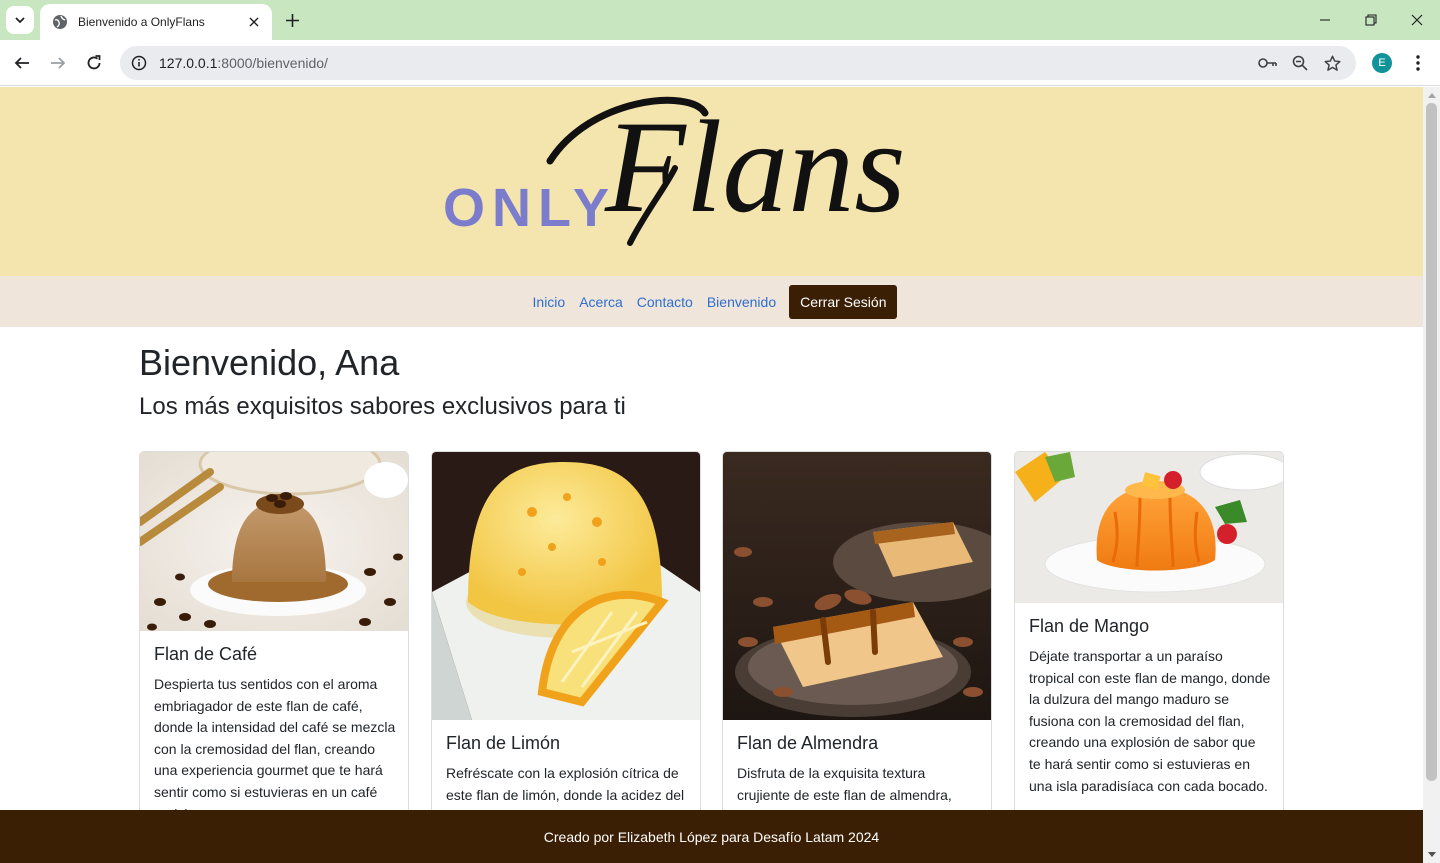 This screenshot has height=863, width=1440. I want to click on logout-button: Cerrar Sesión, so click(843, 301).